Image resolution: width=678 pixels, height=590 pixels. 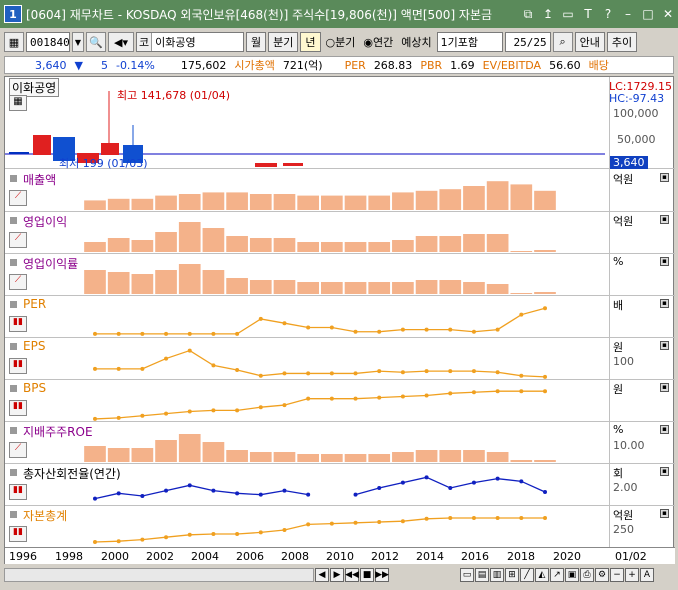 I want to click on prev-icon: ◀◀, so click(x=352, y=575).